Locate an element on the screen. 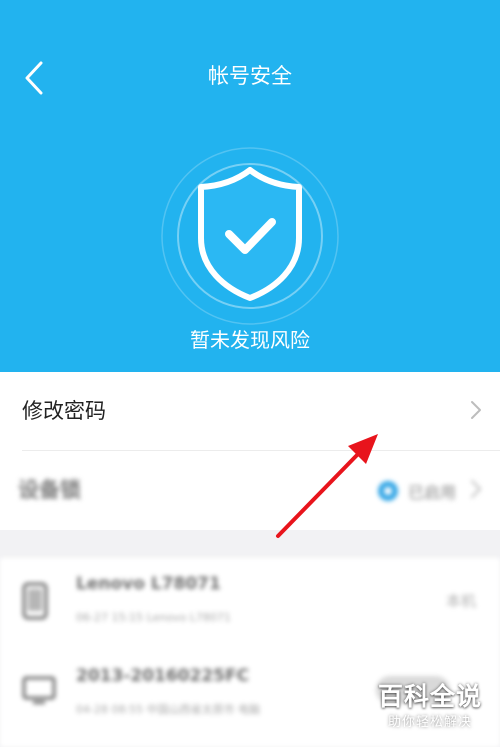  page-title: 帐号安全 is located at coordinates (250, 76).